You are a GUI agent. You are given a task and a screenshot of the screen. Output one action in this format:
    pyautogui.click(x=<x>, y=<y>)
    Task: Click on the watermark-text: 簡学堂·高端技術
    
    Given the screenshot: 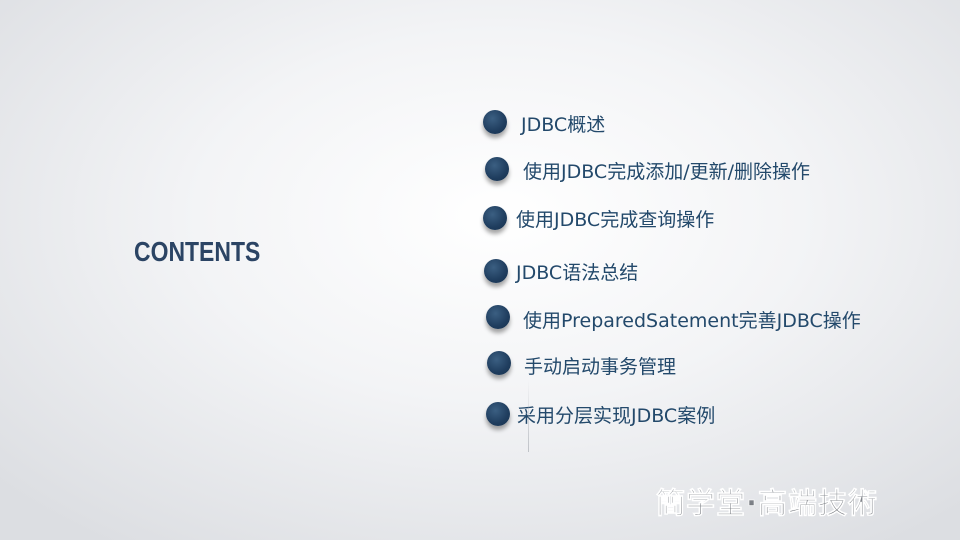 What is the action you would take?
    pyautogui.click(x=767, y=503)
    